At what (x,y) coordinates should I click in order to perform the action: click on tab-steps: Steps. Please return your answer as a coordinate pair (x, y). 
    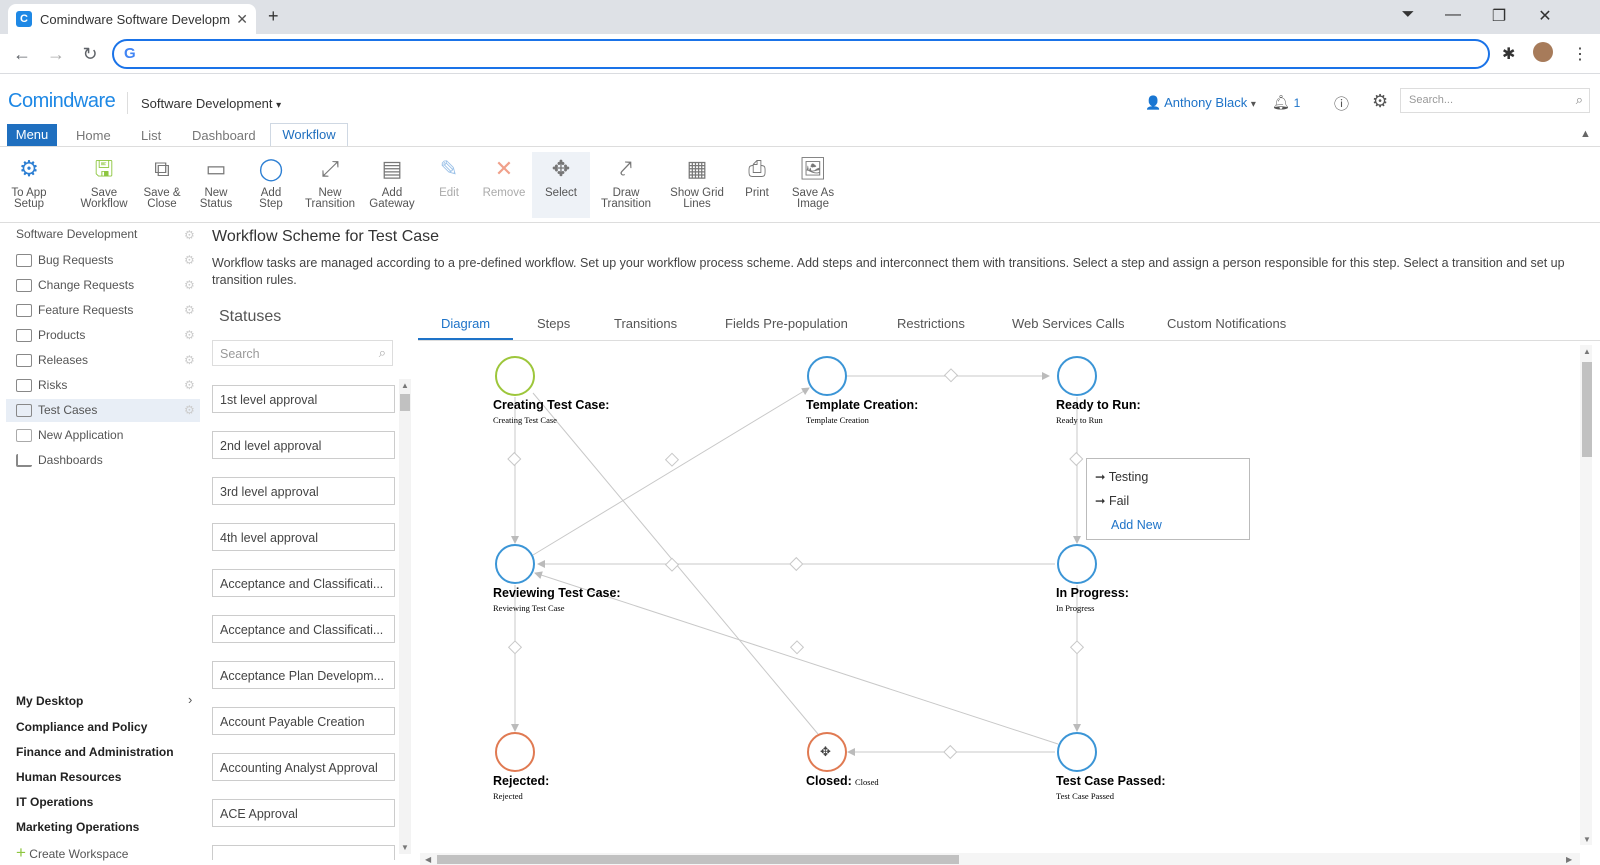
    Looking at the image, I should click on (553, 323).